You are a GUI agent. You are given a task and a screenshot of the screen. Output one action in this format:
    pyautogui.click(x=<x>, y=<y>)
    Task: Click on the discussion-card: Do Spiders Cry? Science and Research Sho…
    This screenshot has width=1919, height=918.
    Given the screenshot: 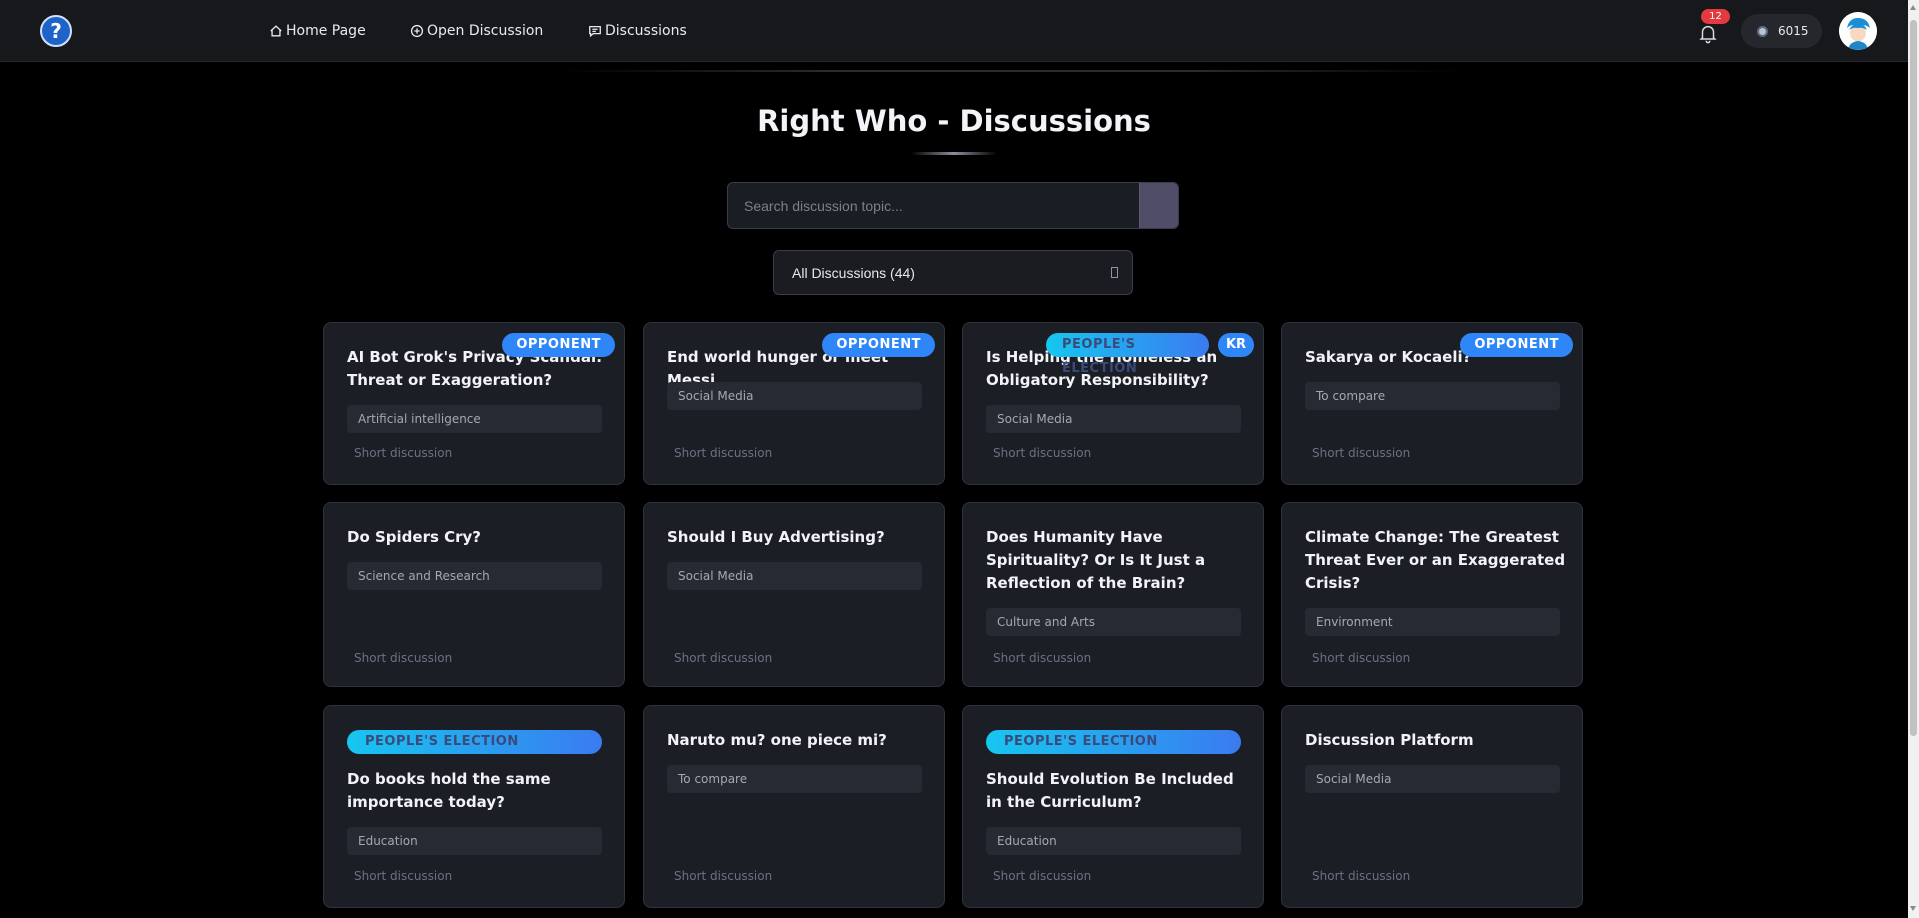 What is the action you would take?
    pyautogui.click(x=474, y=594)
    